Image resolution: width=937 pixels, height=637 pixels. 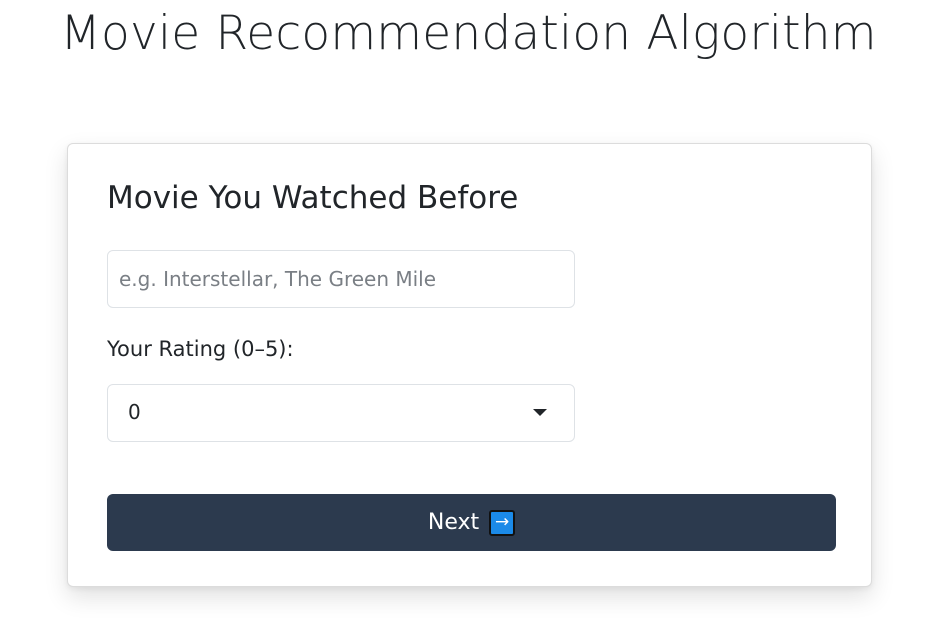 What do you see at coordinates (313, 198) in the screenshot?
I see `card-title: Movie You Watched Before` at bounding box center [313, 198].